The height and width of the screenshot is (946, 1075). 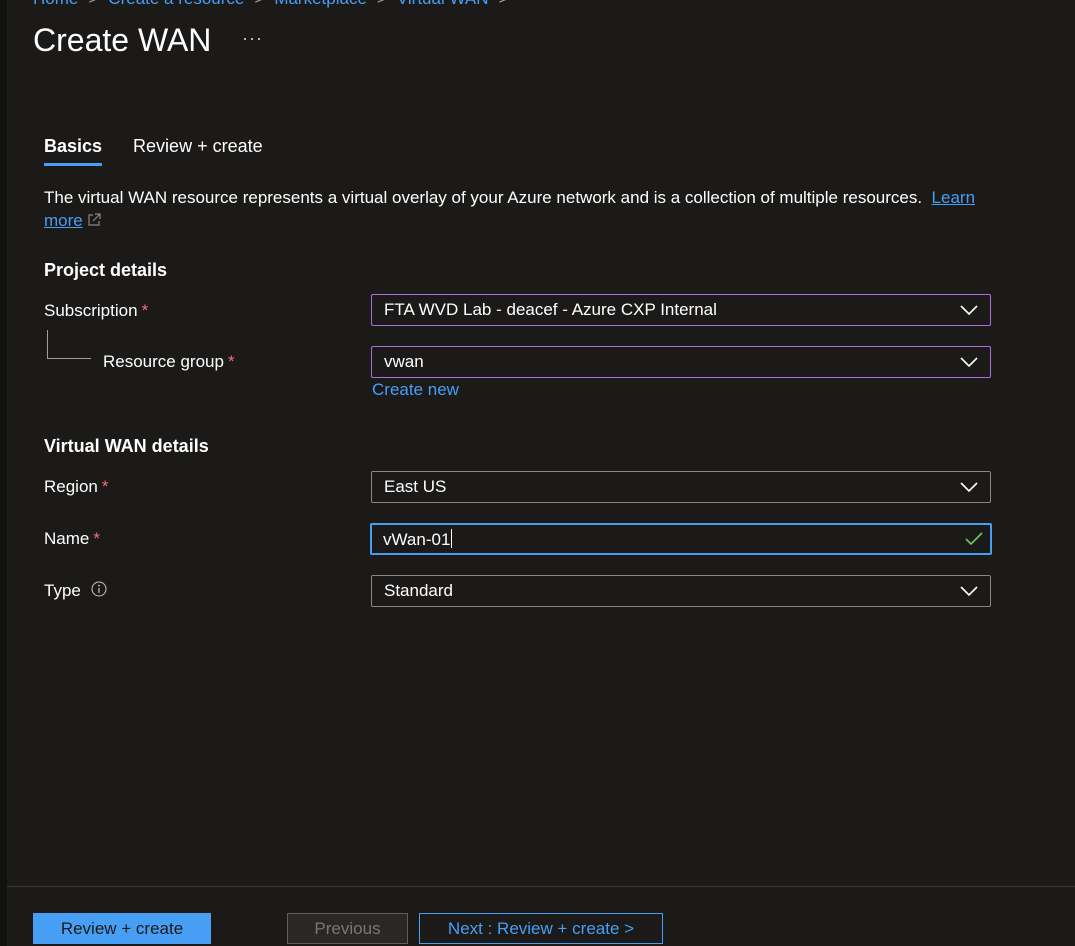 I want to click on footer-divider, so click(x=541, y=886).